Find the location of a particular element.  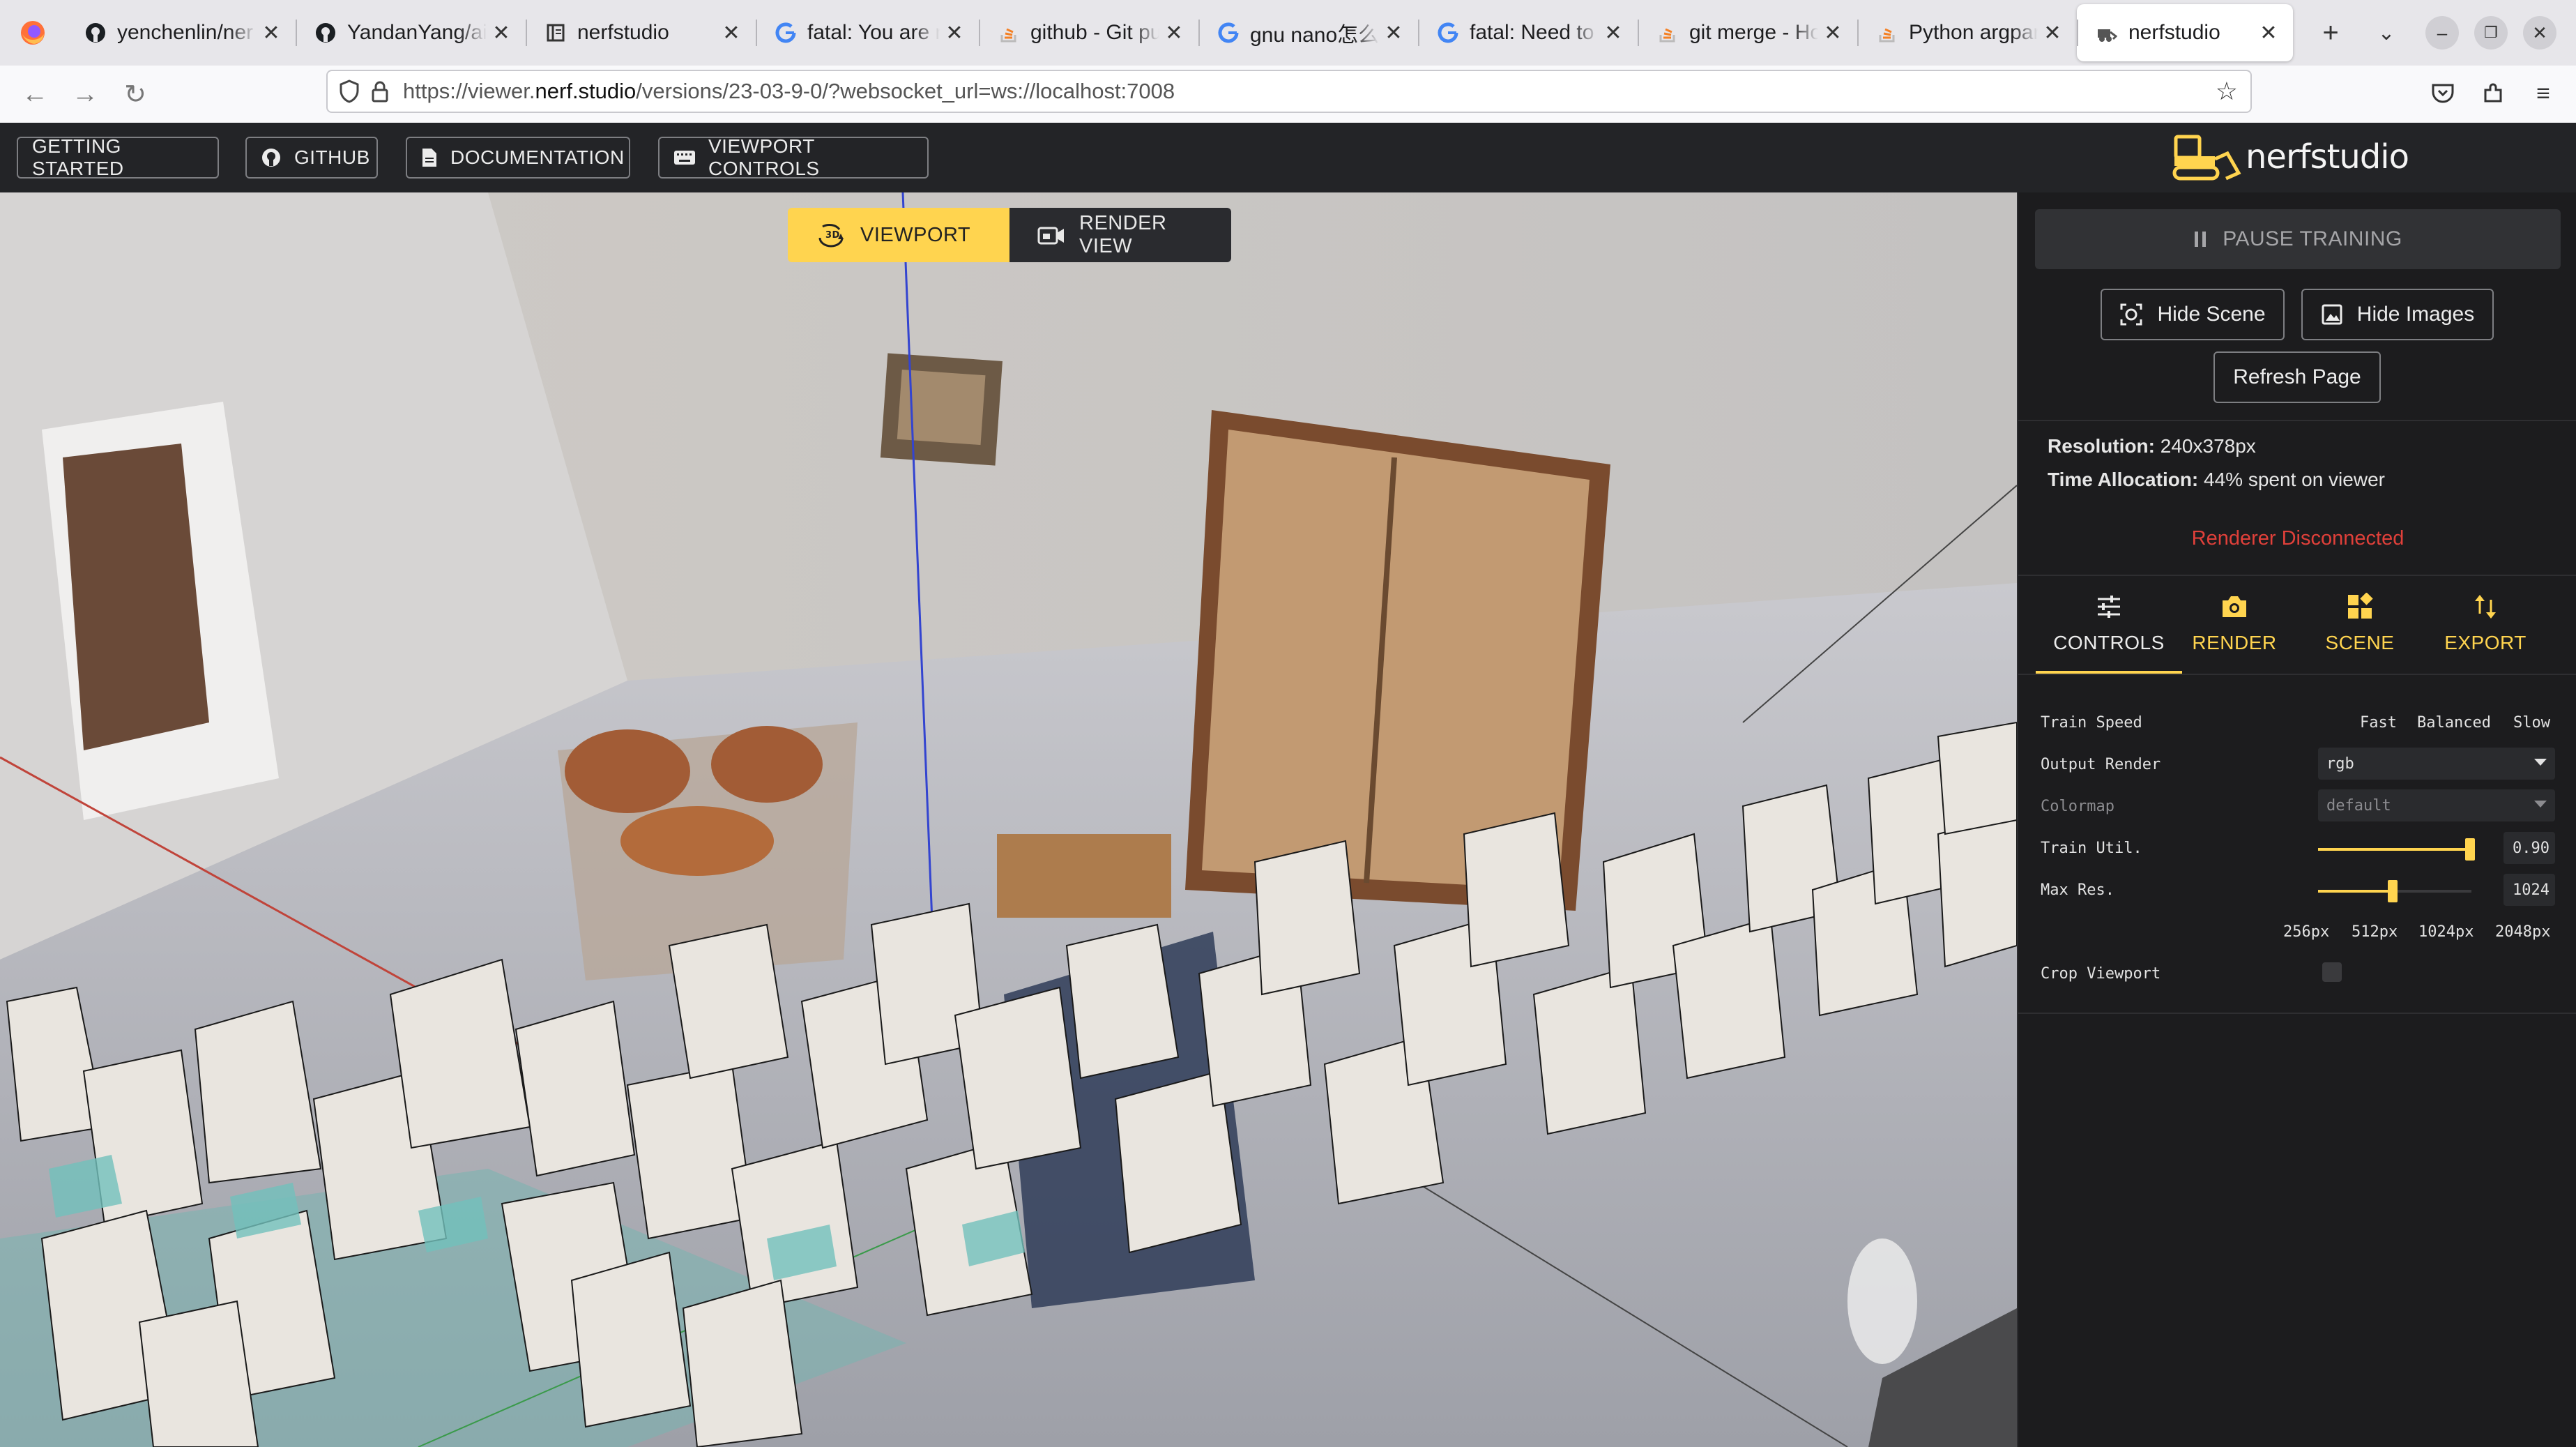

camera-icon is located at coordinates (2235, 606).